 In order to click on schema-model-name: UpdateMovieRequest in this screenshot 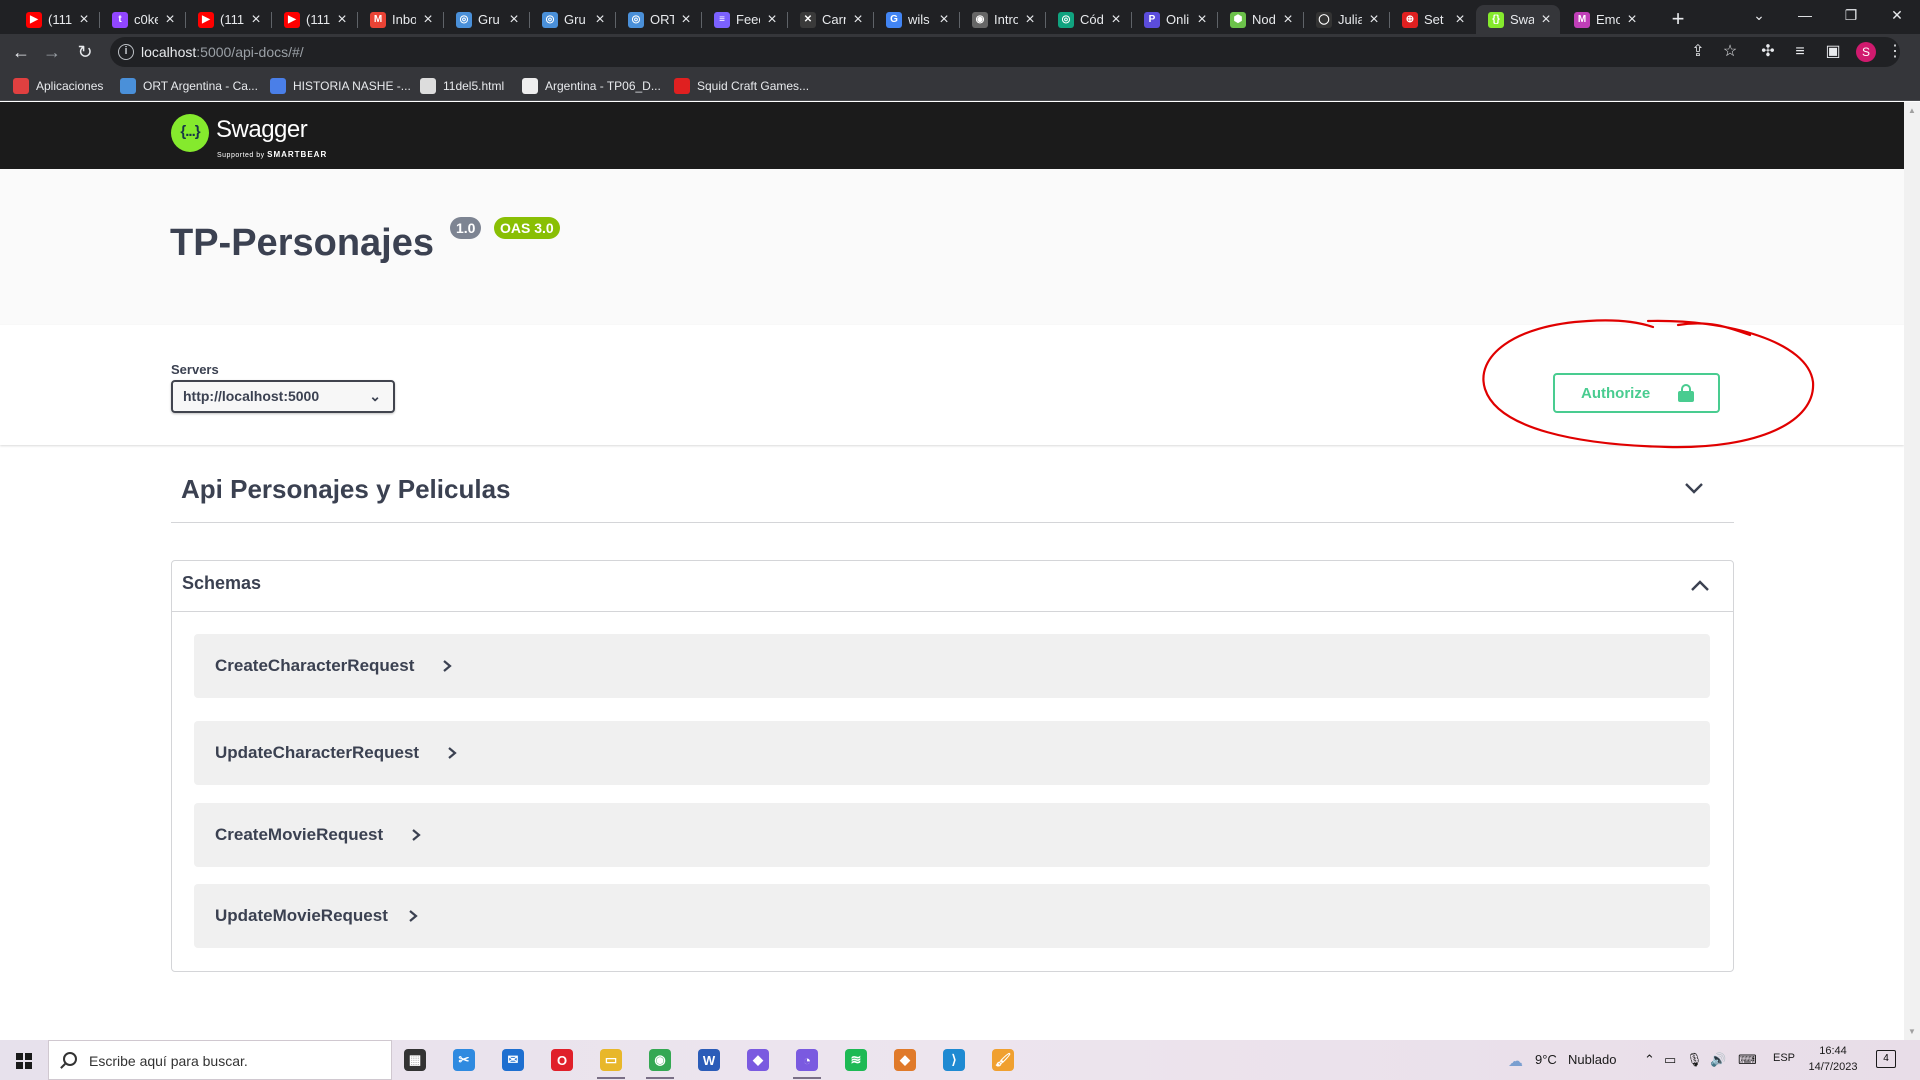, I will do `click(301, 916)`.